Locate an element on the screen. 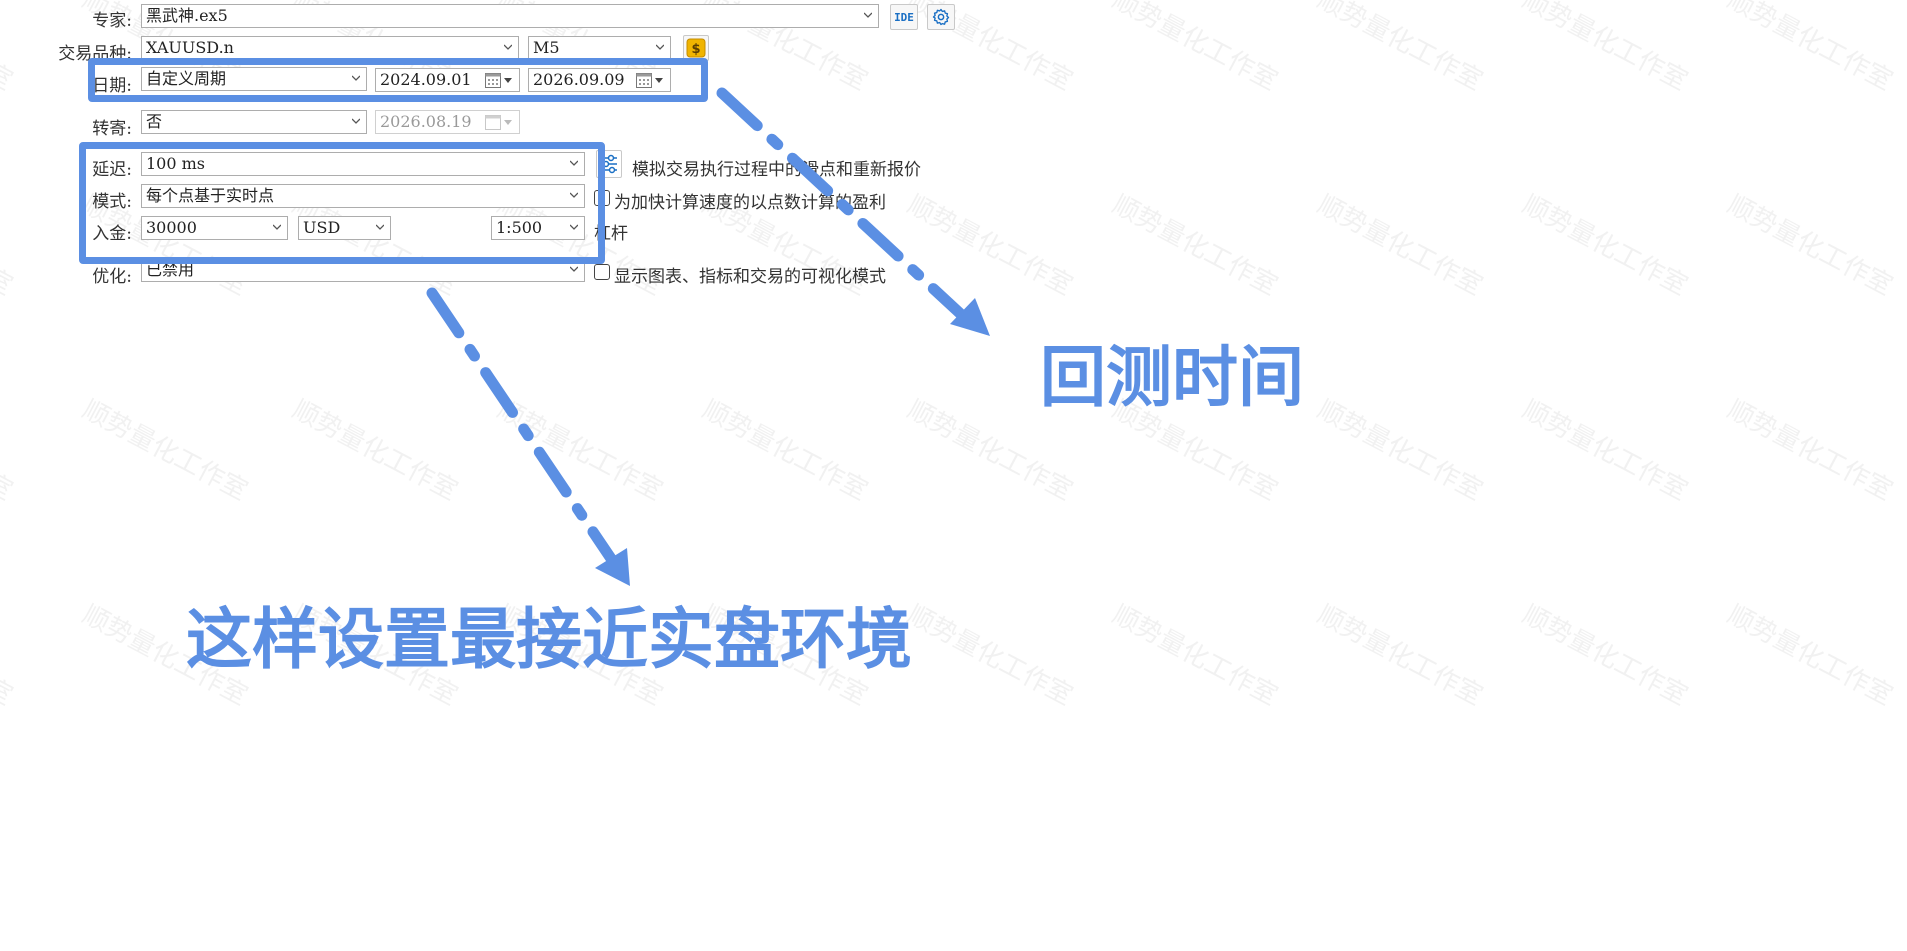 The width and height of the screenshot is (1907, 951). leverage-select: 1:500 is located at coordinates (538, 228).